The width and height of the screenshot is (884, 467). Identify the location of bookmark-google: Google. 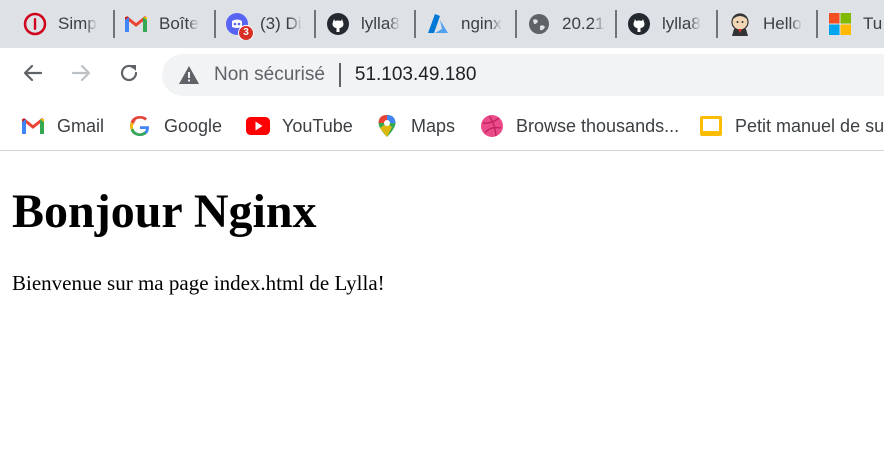
(175, 126).